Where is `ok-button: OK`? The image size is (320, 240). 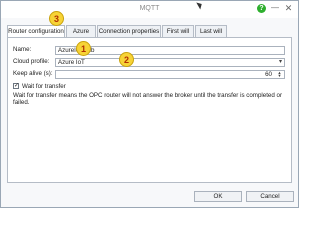
ok-button: OK is located at coordinates (218, 196).